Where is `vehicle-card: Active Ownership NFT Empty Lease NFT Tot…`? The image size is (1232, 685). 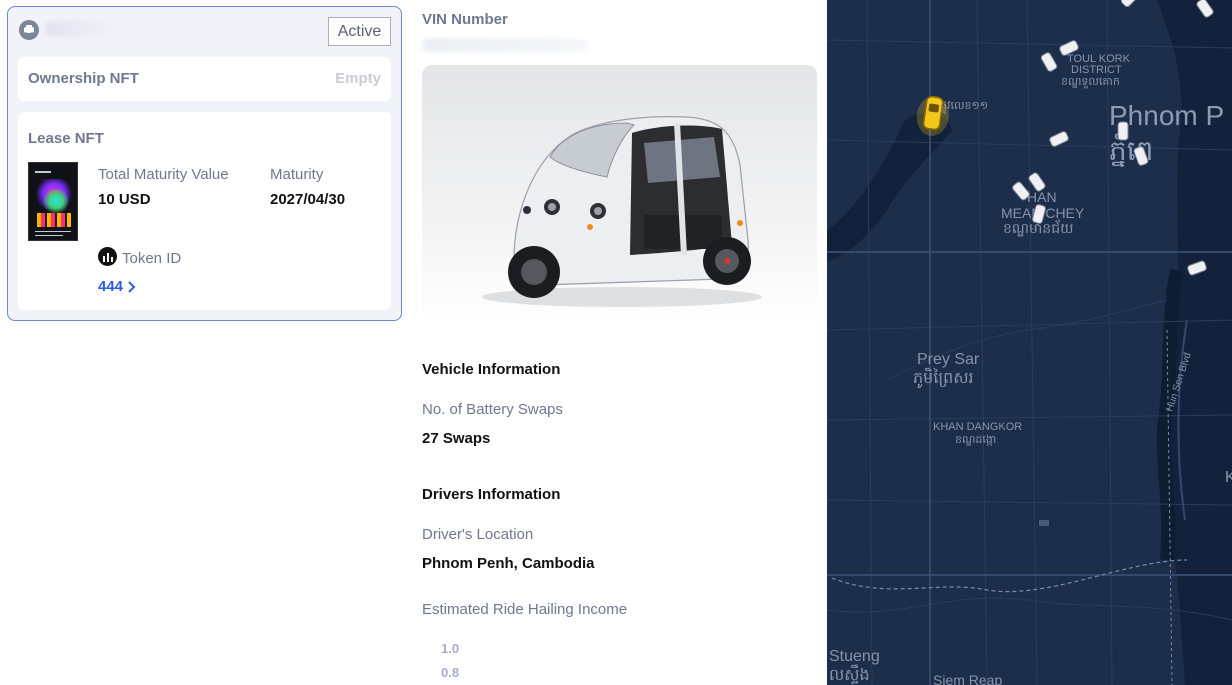 vehicle-card: Active Ownership NFT Empty Lease NFT Tot… is located at coordinates (204, 163).